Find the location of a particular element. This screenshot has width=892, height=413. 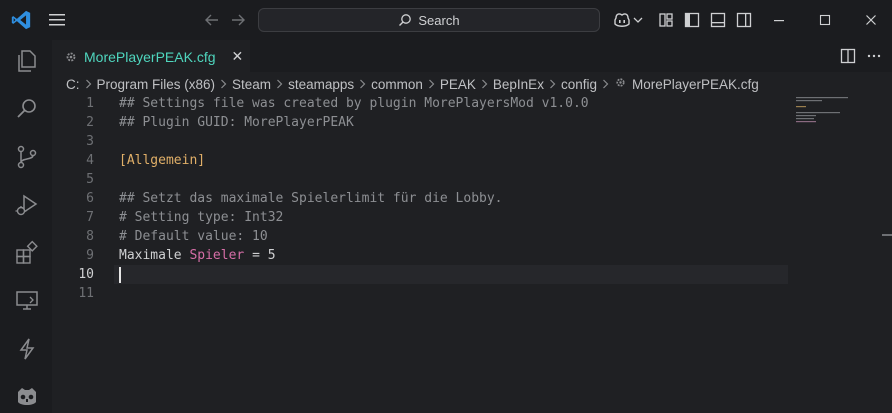

breadcrumb-item: BepInEx is located at coordinates (518, 84).